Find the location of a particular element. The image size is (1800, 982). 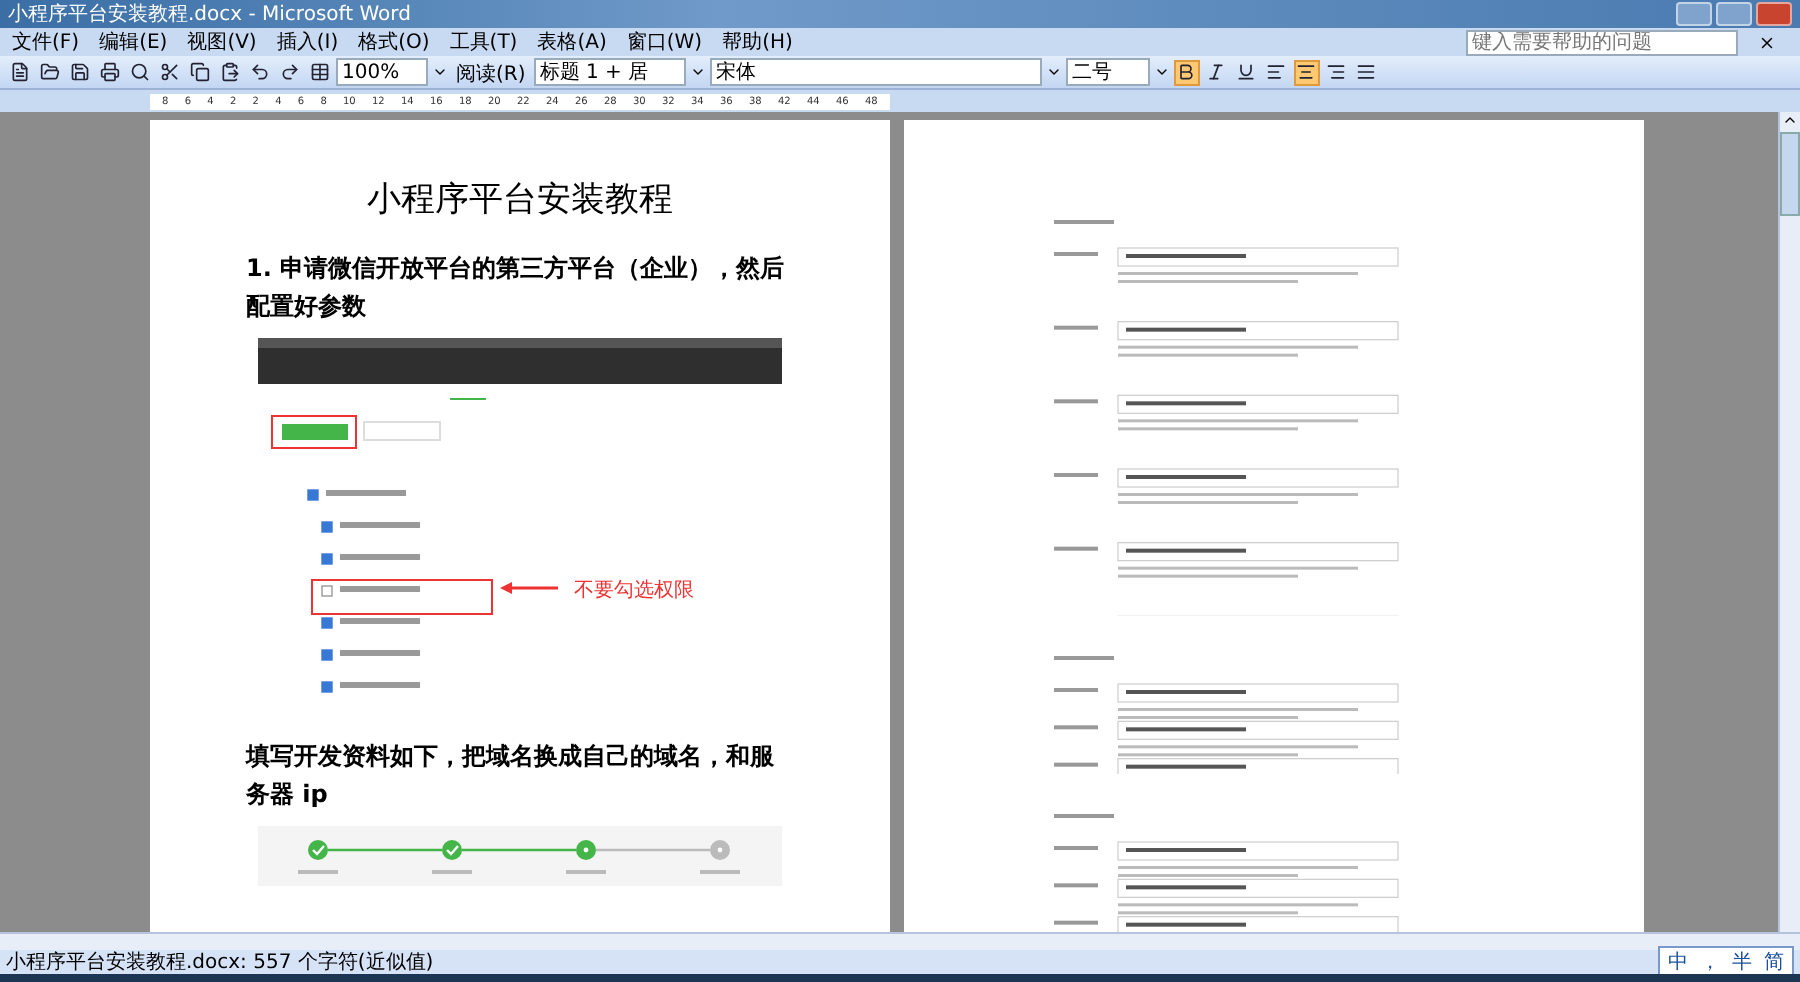

print-icon is located at coordinates (109, 72).